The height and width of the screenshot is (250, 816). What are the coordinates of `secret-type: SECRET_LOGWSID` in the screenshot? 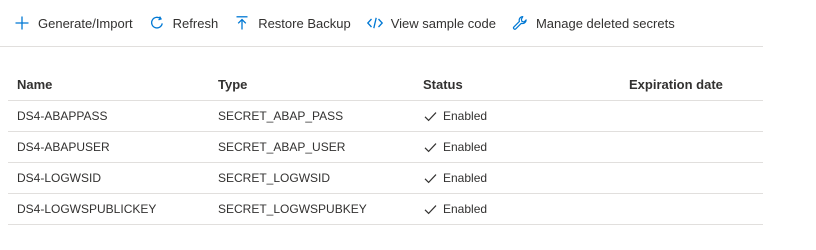 It's located at (274, 178).